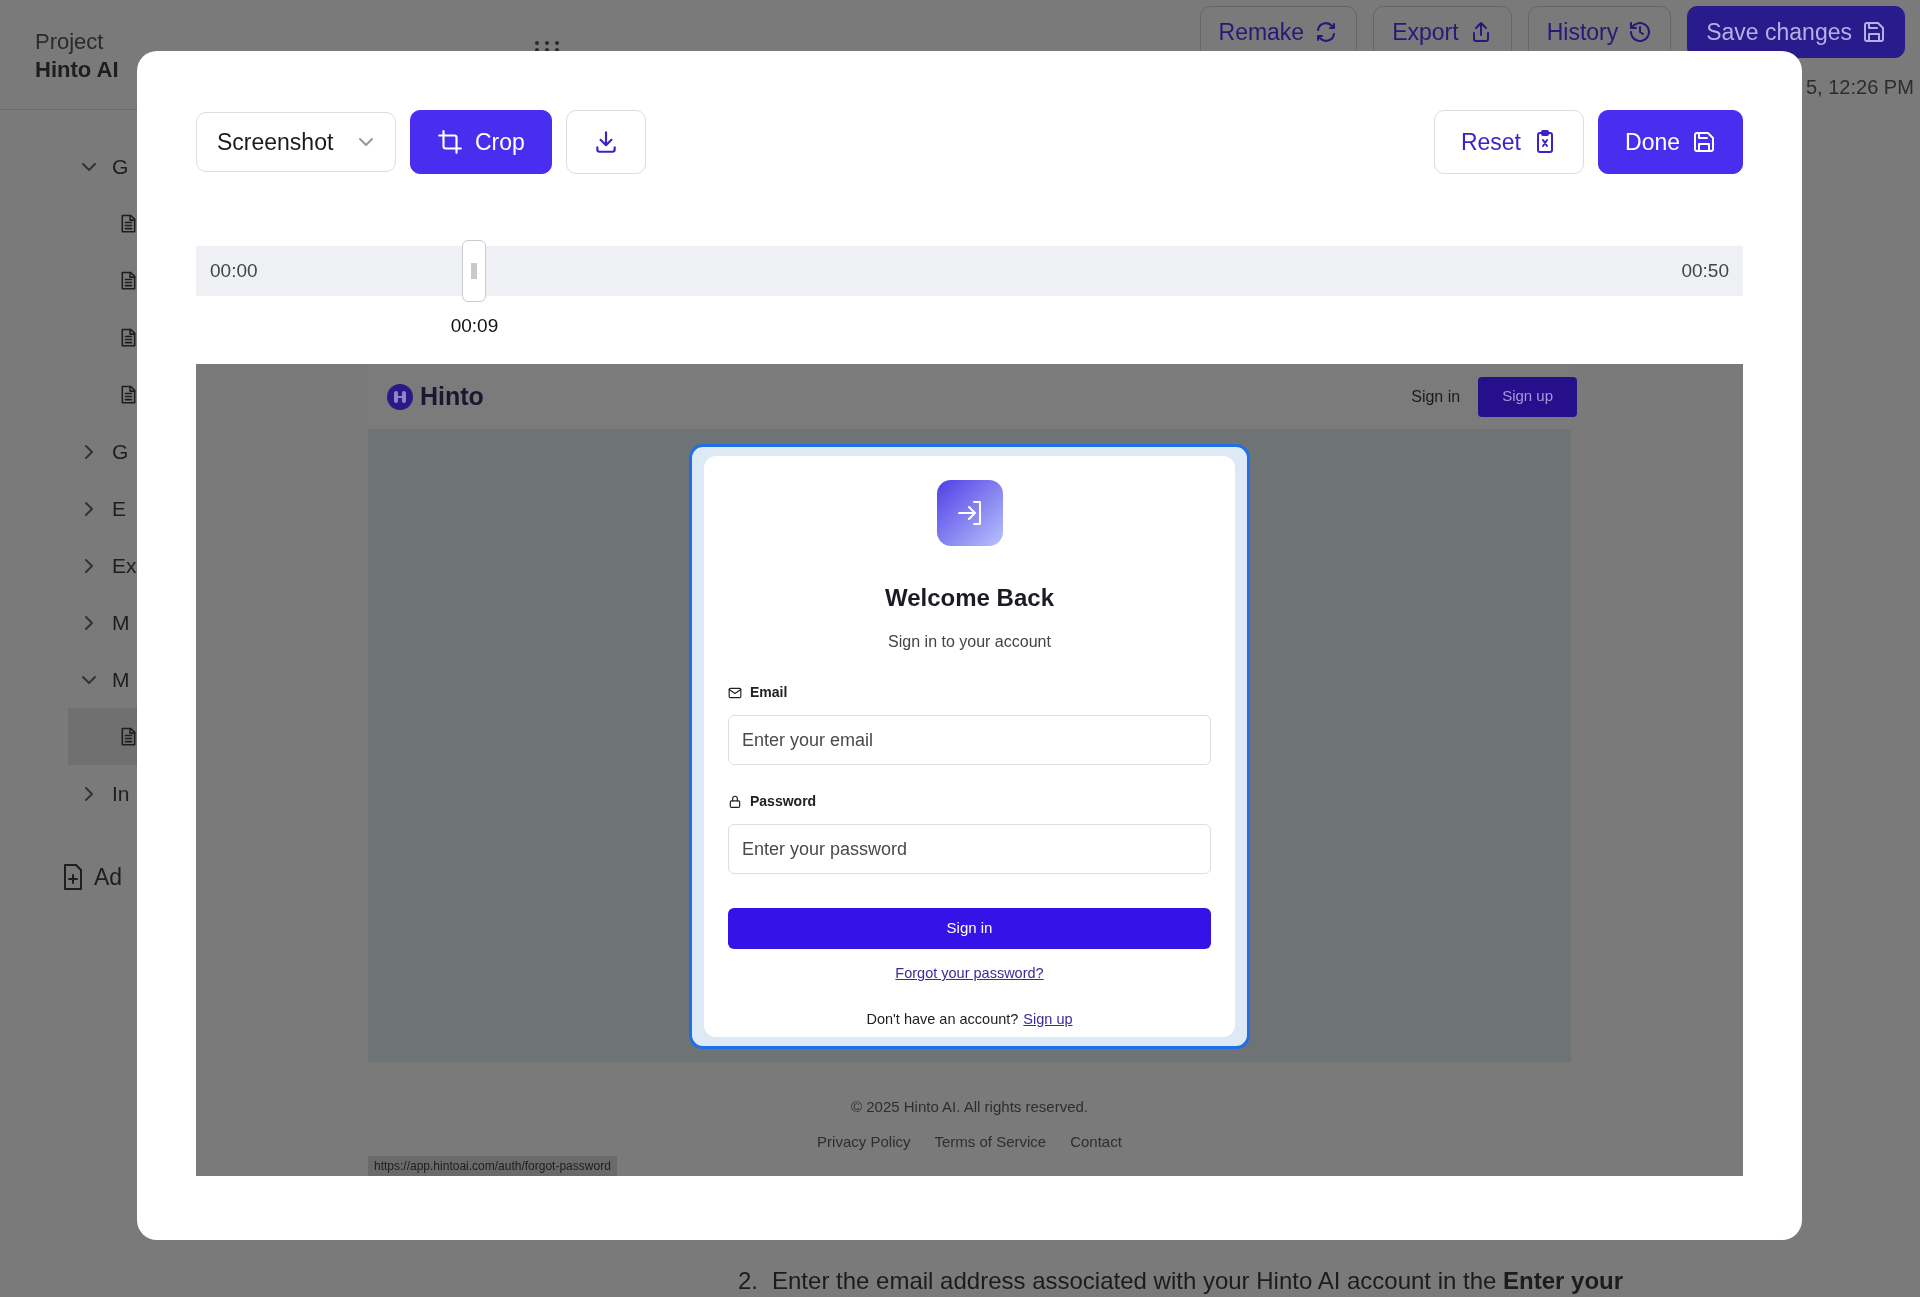 The width and height of the screenshot is (1920, 1297). I want to click on tree-item-label: In, so click(121, 793).